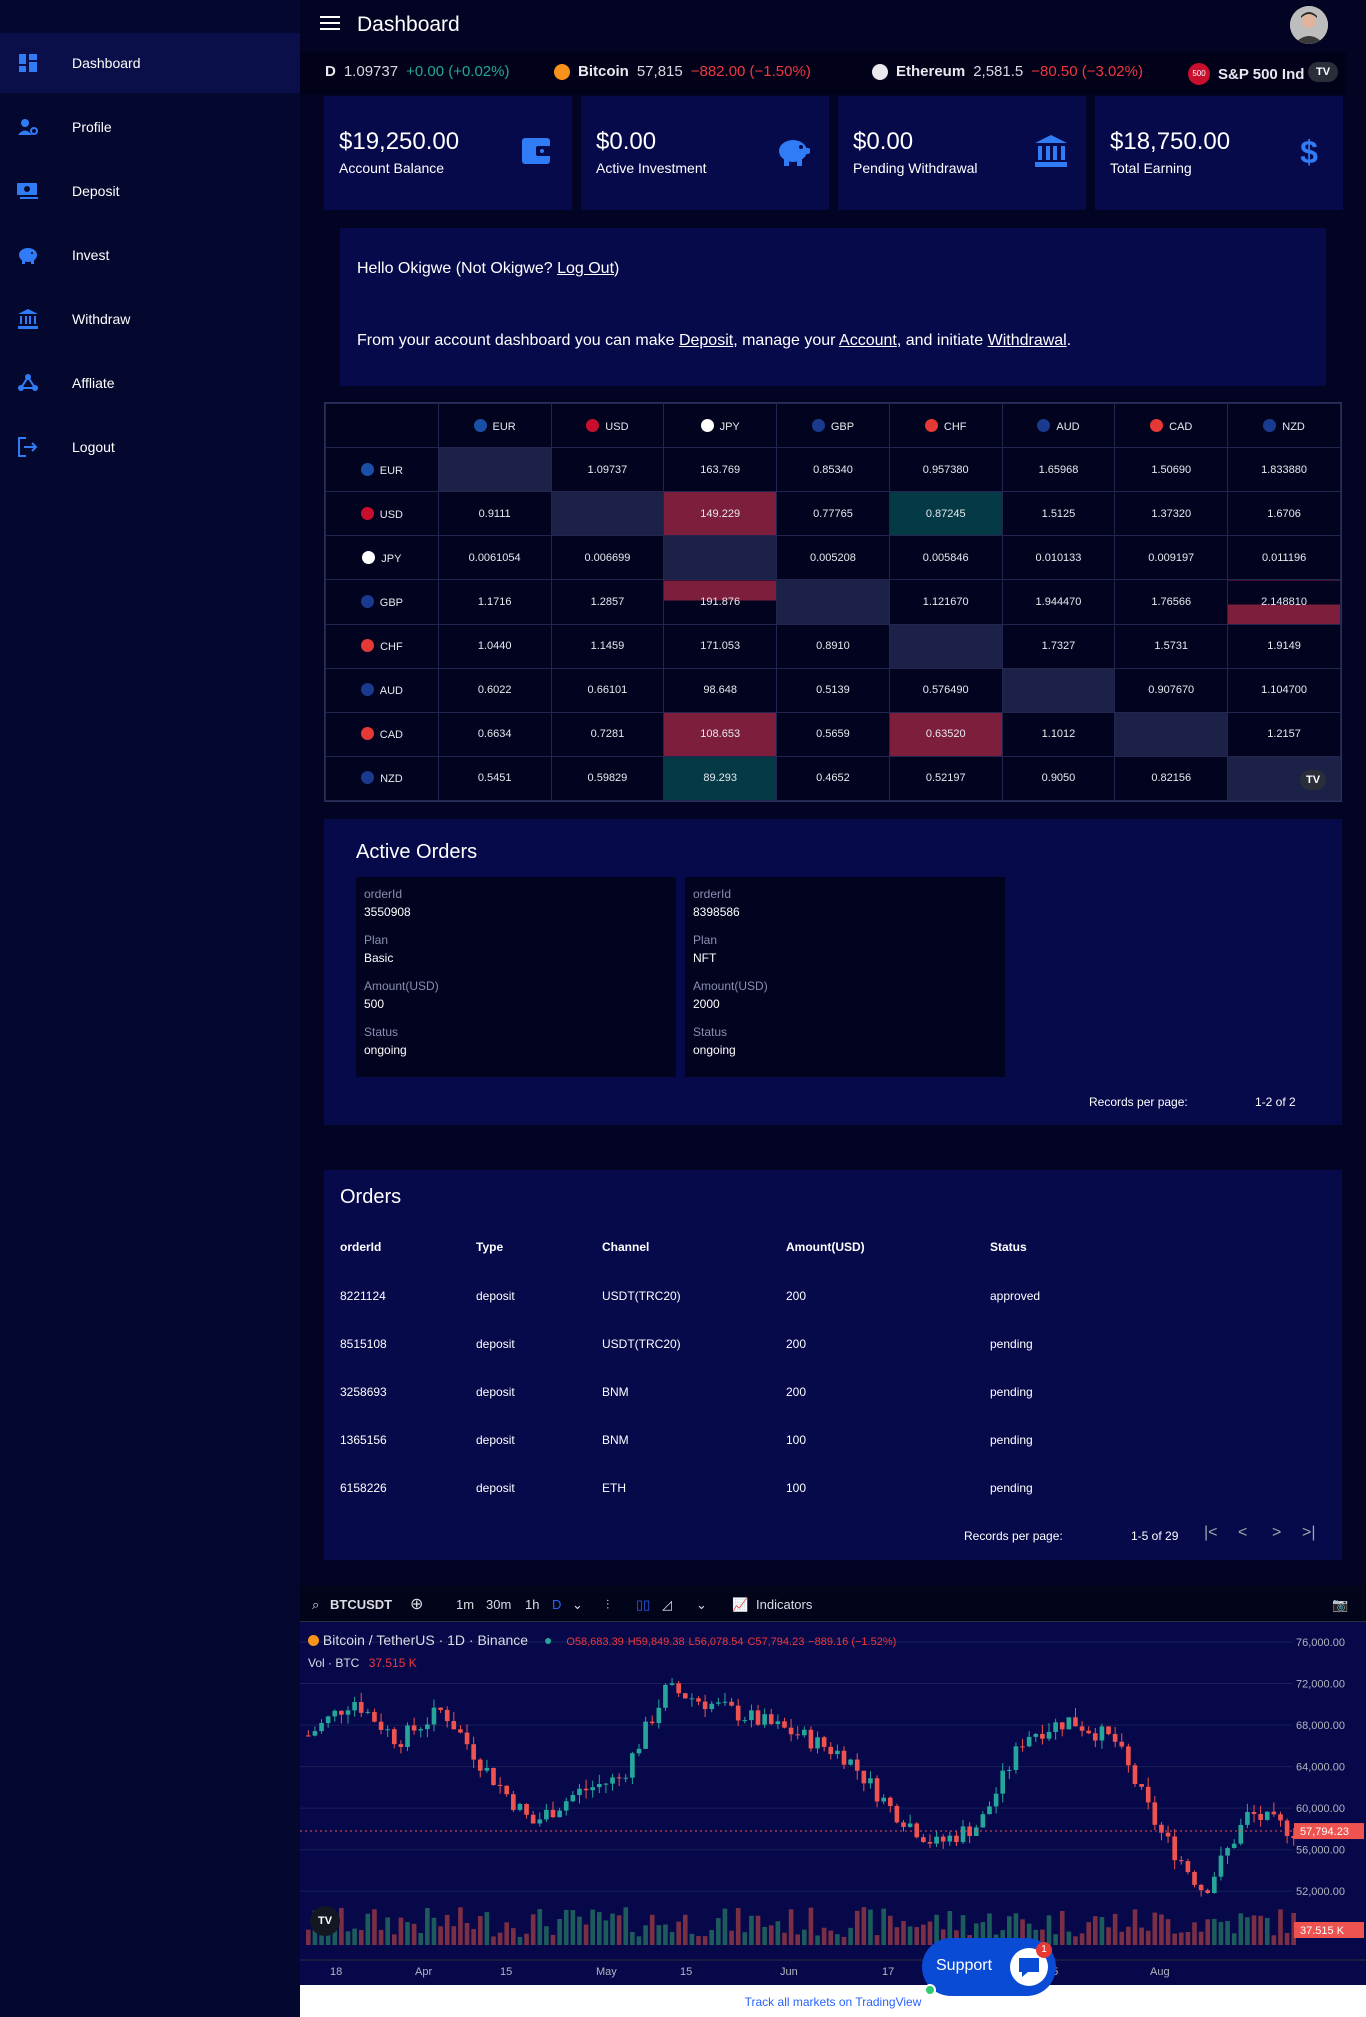  What do you see at coordinates (868, 340) in the screenshot?
I see `account-link: Account` at bounding box center [868, 340].